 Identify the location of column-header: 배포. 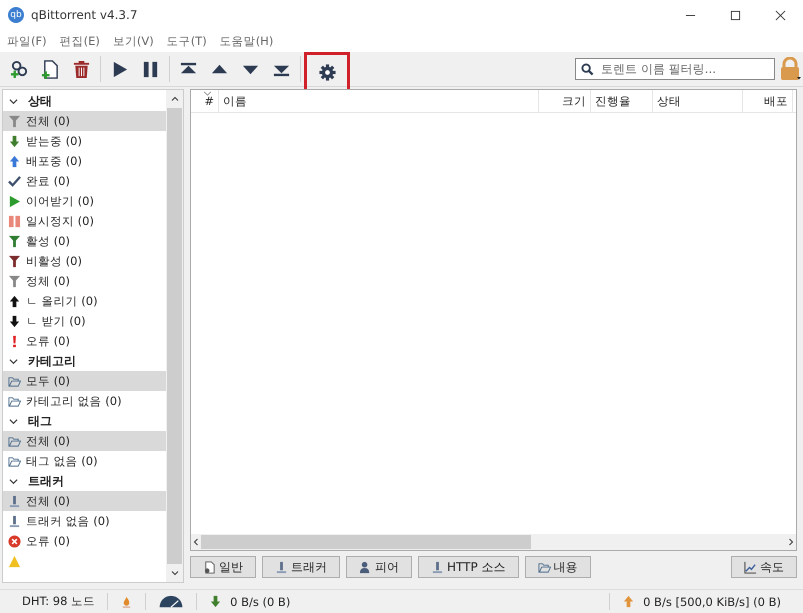
(776, 101).